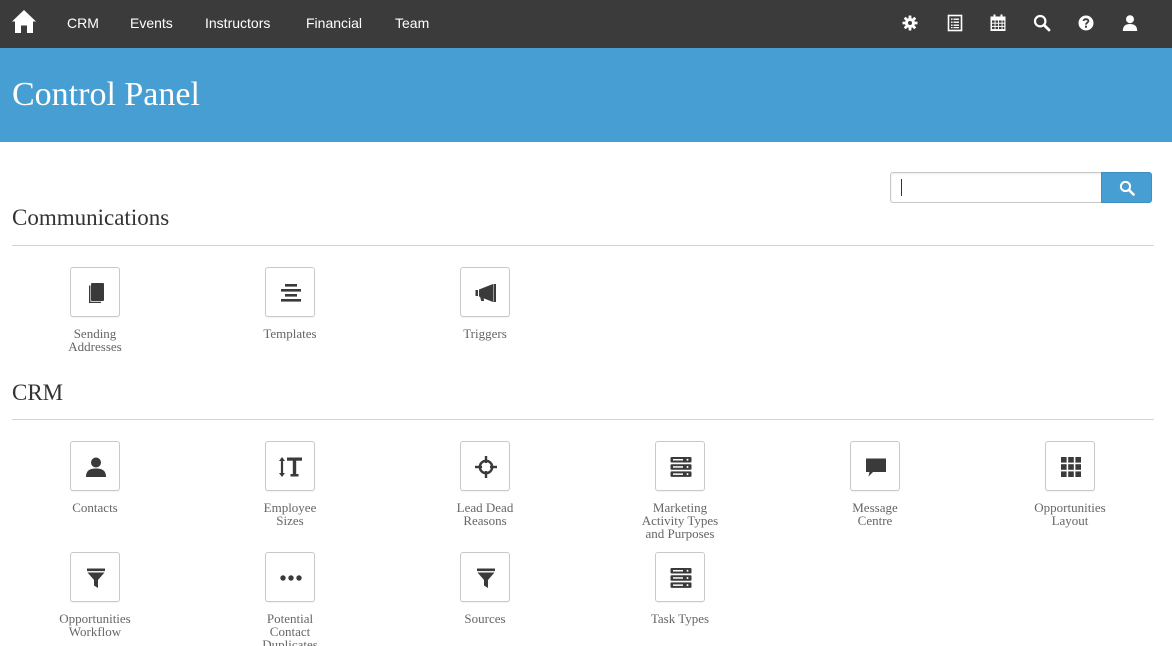 The width and height of the screenshot is (1172, 646). What do you see at coordinates (586, 24) in the screenshot?
I see `top-nav-bar: CRM Events Instructors Financial Team` at bounding box center [586, 24].